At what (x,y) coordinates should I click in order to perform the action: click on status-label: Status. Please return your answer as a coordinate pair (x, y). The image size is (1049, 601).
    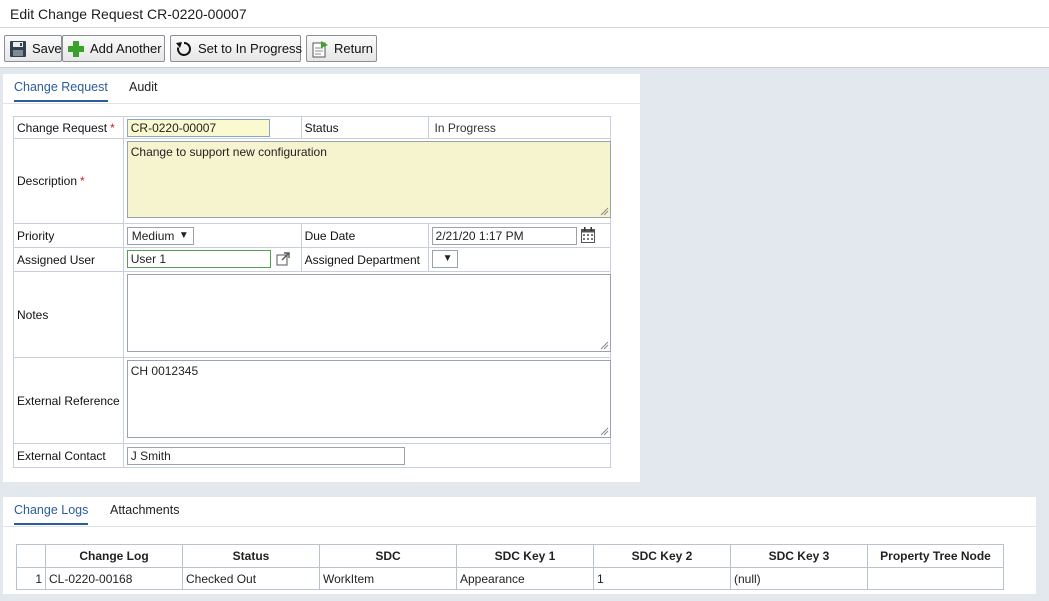
    Looking at the image, I should click on (364, 127).